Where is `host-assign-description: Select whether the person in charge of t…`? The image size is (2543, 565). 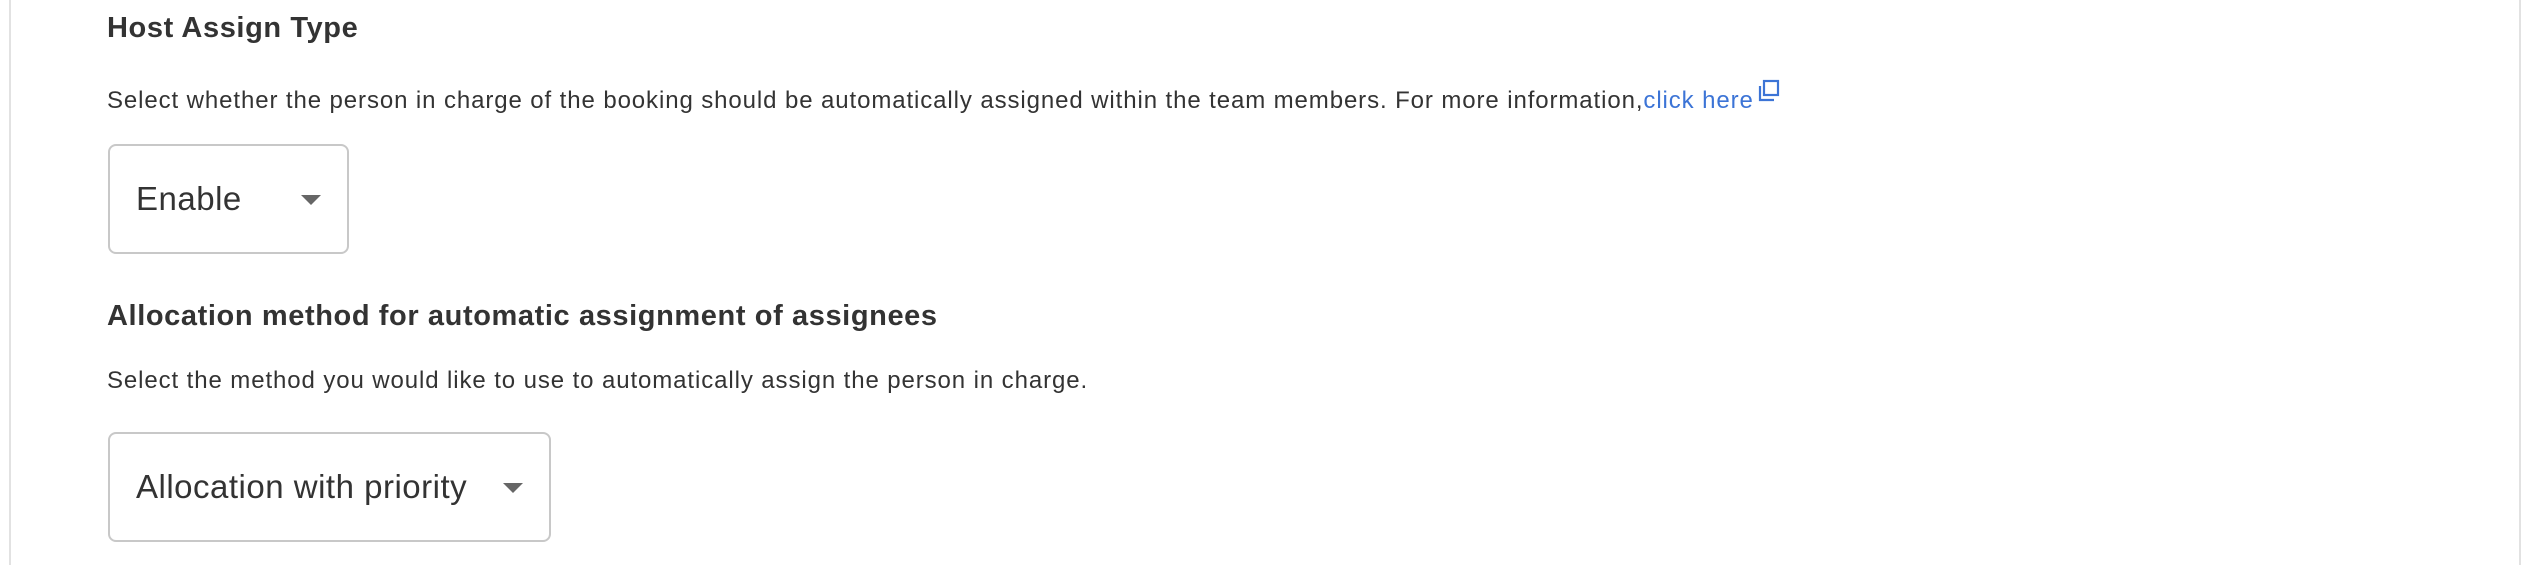 host-assign-description: Select whether the person in charge of t… is located at coordinates (944, 96).